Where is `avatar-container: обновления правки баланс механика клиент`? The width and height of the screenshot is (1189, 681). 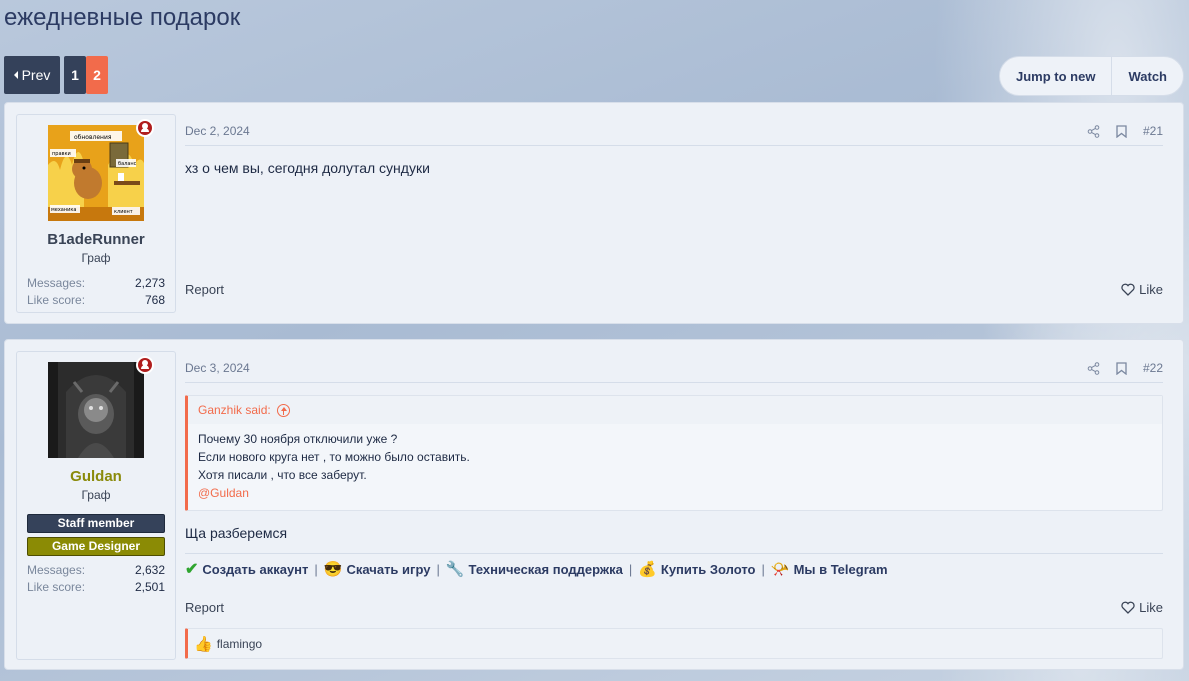
avatar-container: обновления правки баланс механика клиент is located at coordinates (101, 170).